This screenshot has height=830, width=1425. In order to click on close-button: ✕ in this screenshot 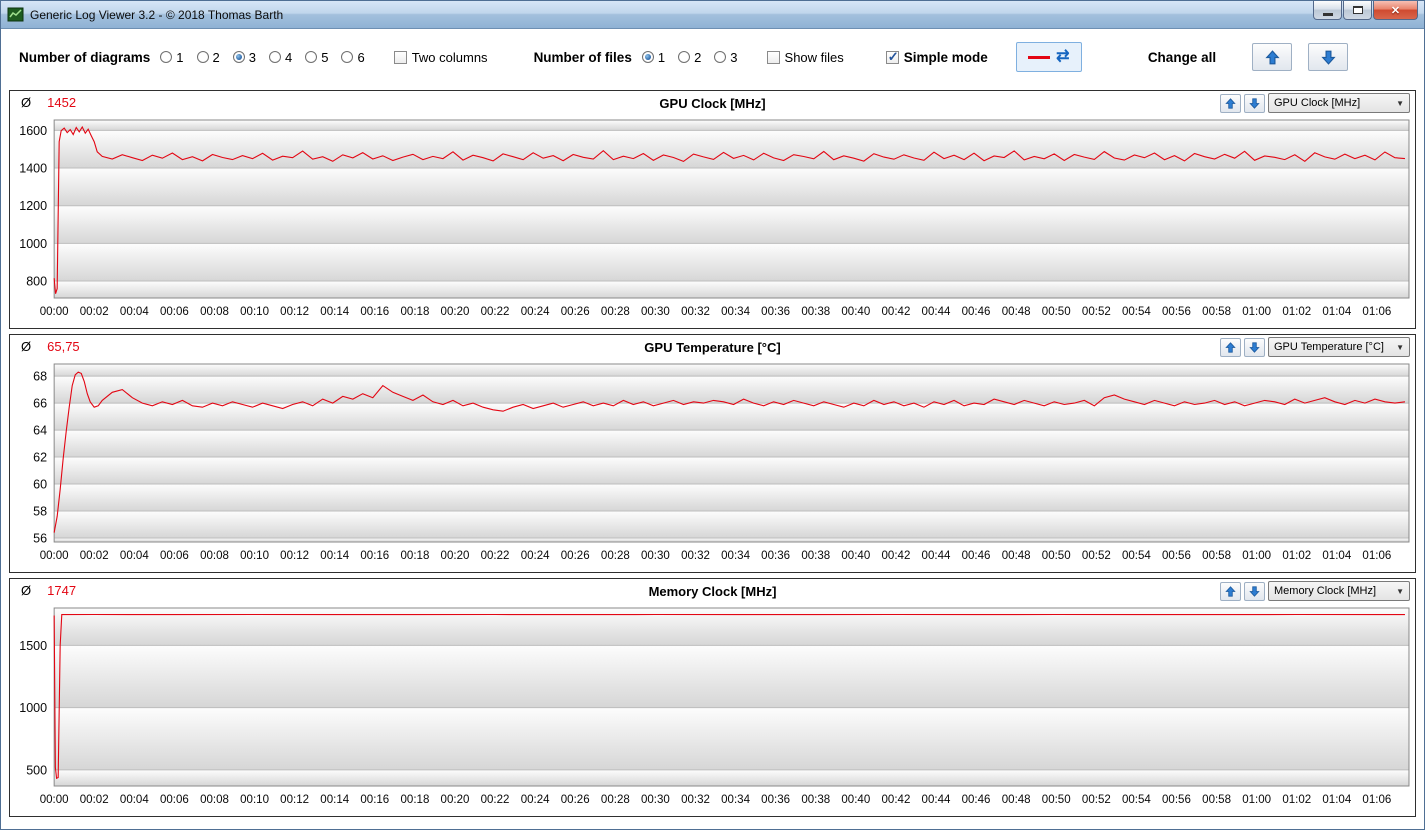, I will do `click(1395, 10)`.